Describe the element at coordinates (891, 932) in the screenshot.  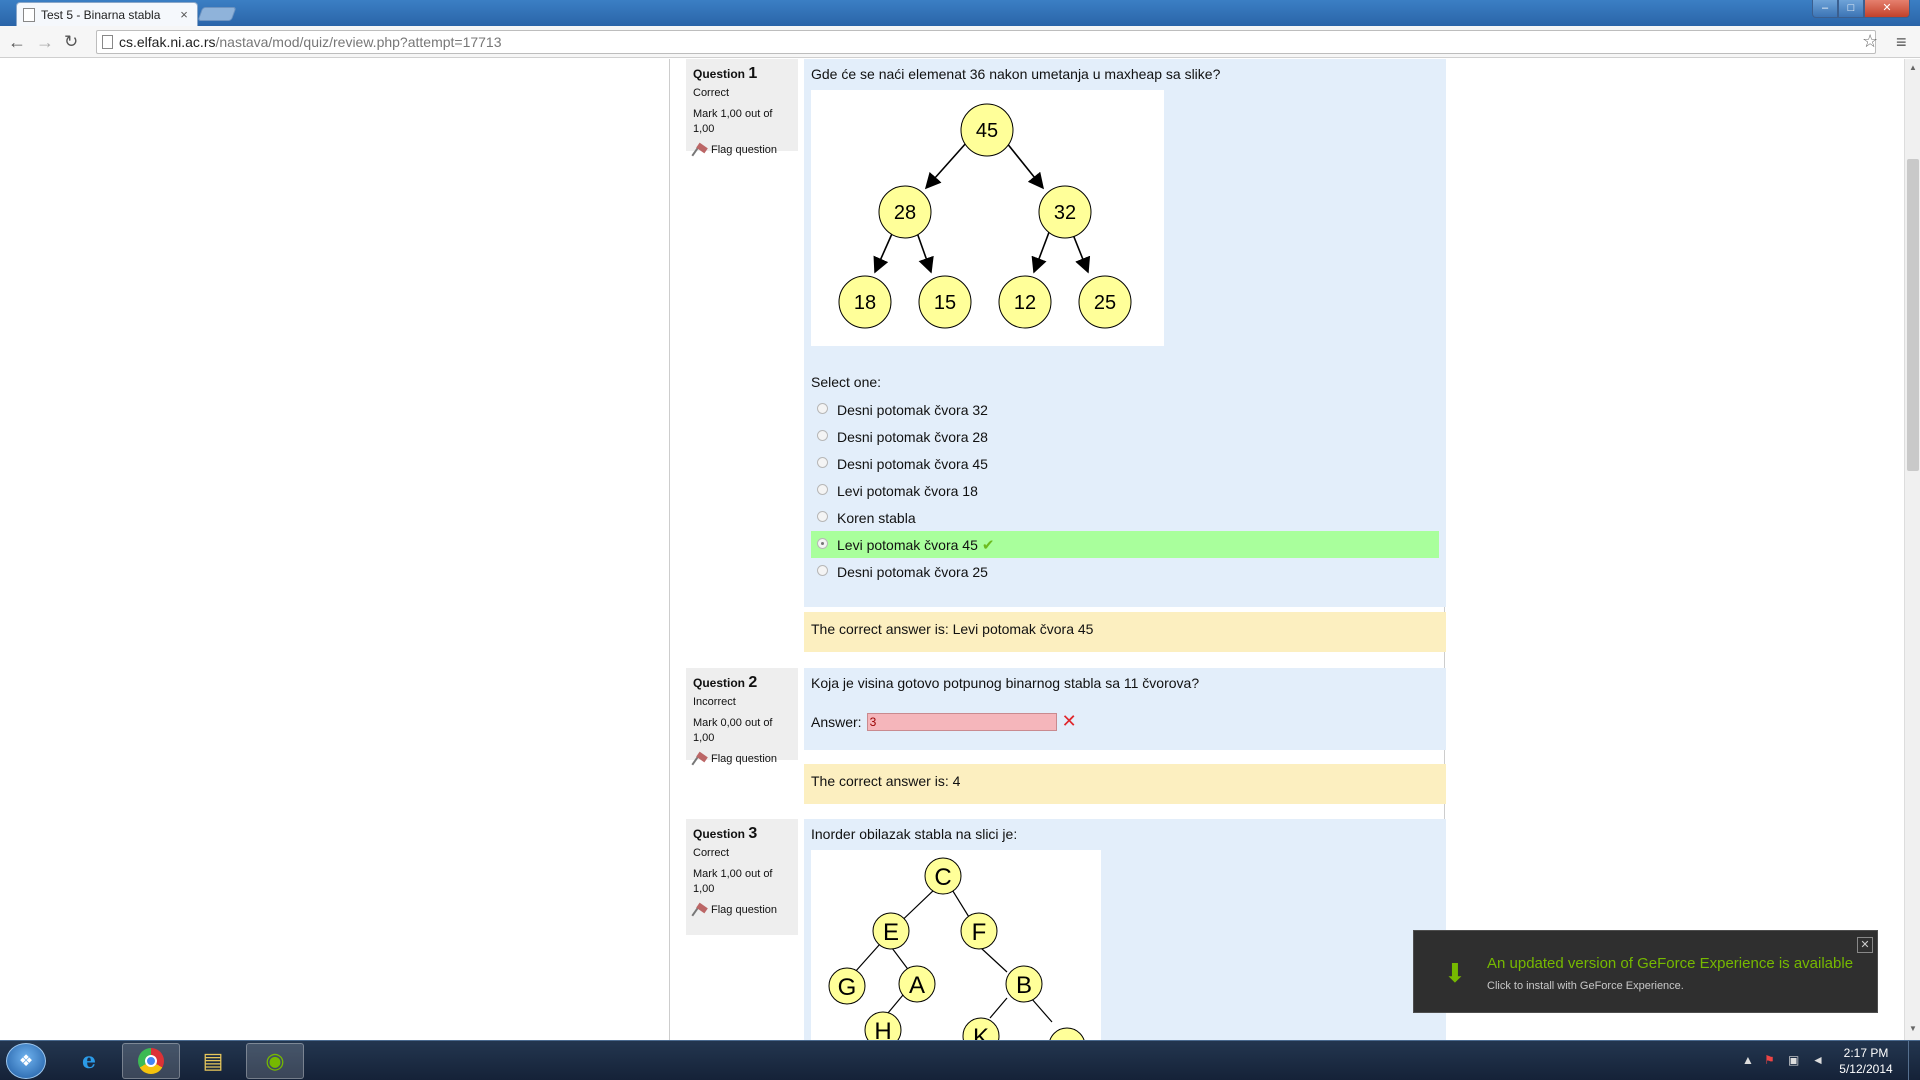
I see `tree-node-label: E` at that location.